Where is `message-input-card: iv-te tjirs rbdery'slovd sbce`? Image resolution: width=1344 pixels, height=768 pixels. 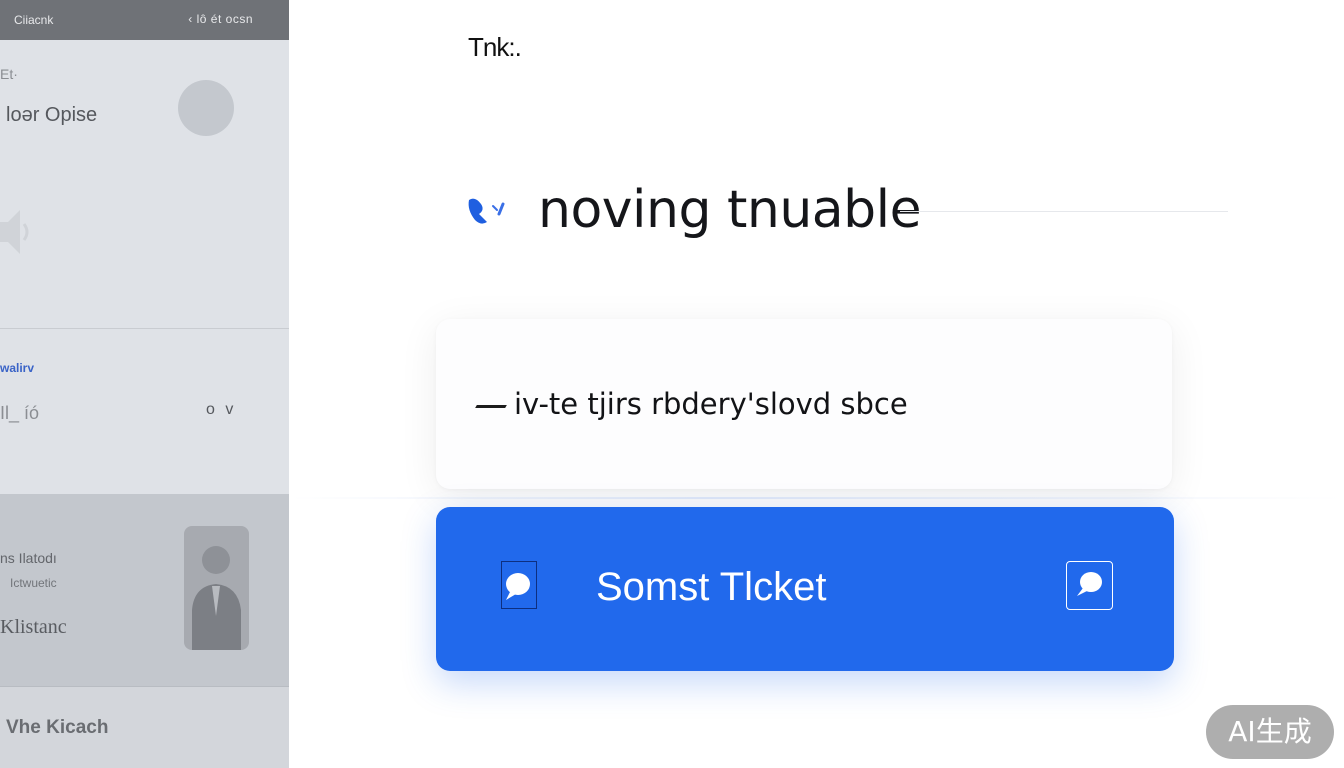 message-input-card: iv-te tjirs rbdery'slovd sbce is located at coordinates (804, 404).